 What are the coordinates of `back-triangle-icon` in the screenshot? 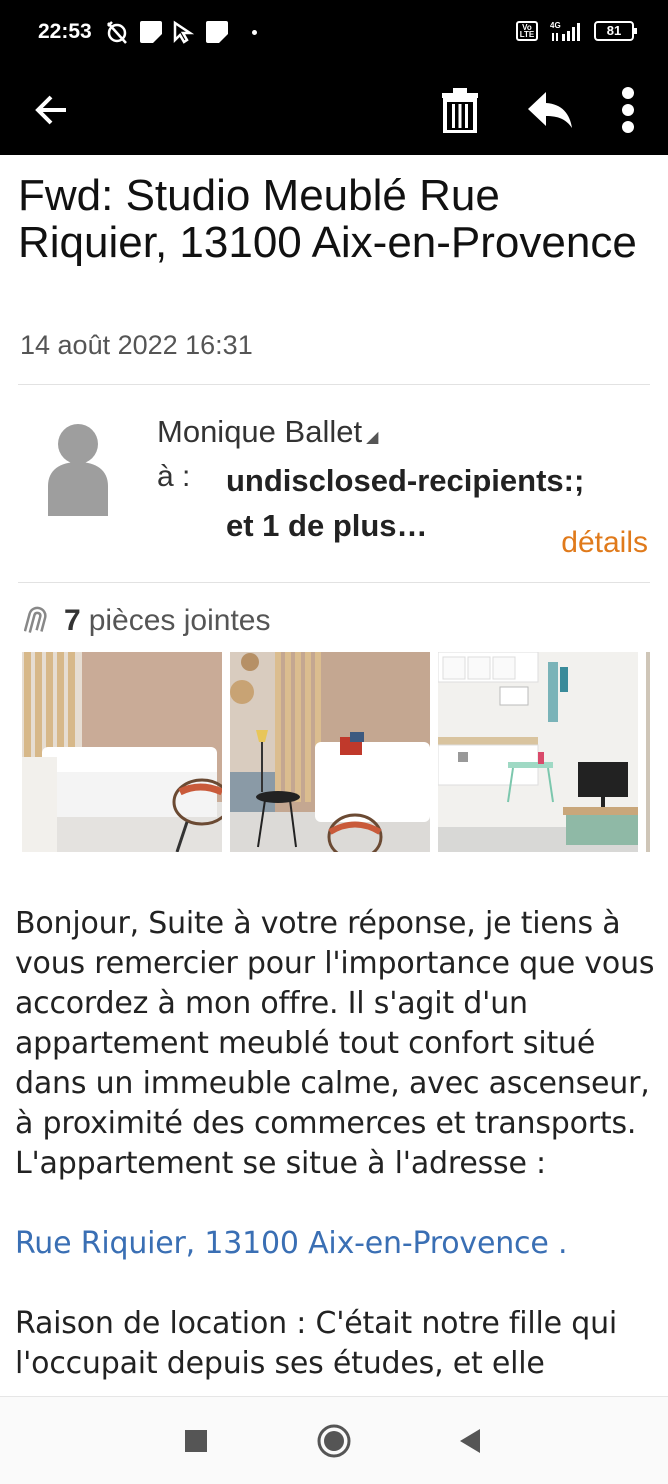 It's located at (470, 1441).